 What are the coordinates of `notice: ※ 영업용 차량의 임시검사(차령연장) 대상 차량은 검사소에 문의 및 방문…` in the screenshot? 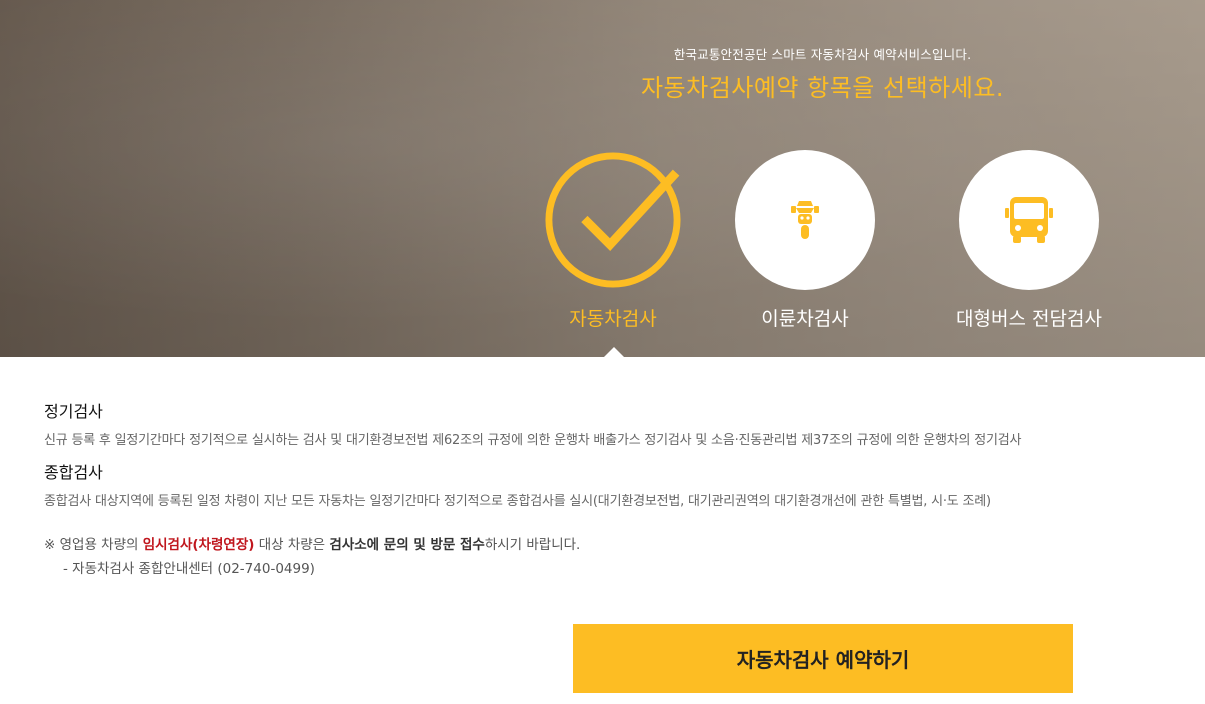 It's located at (312, 555).